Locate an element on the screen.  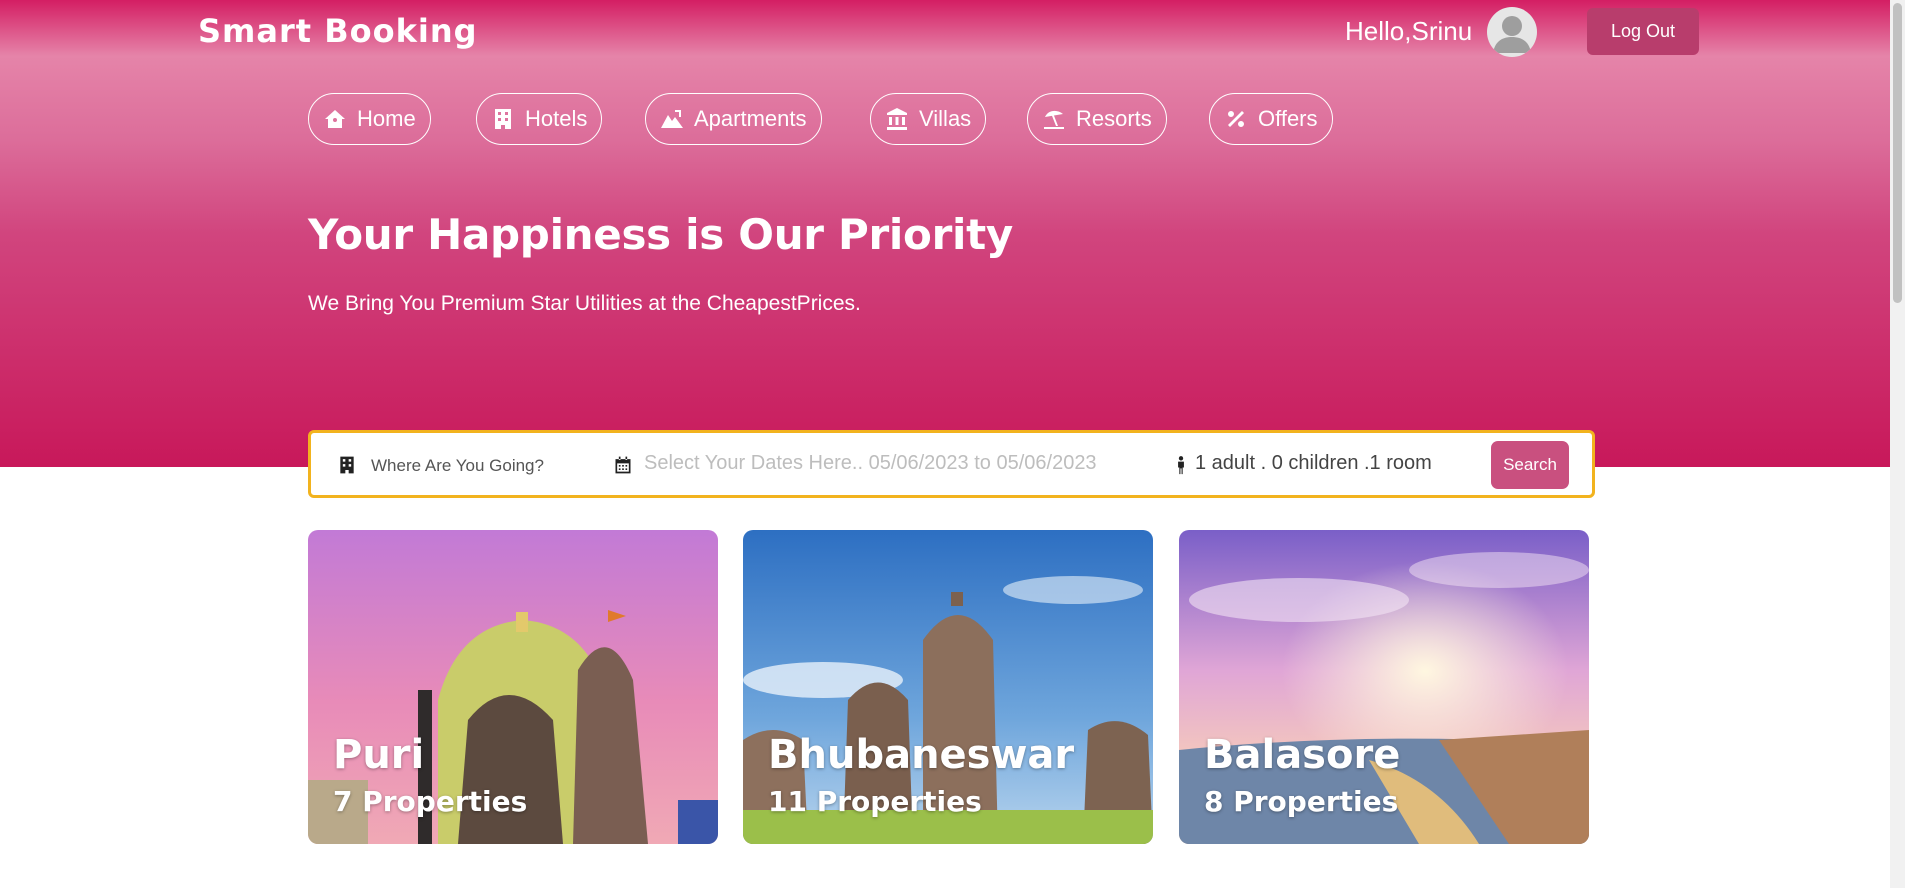
person-icon is located at coordinates (1181, 465).